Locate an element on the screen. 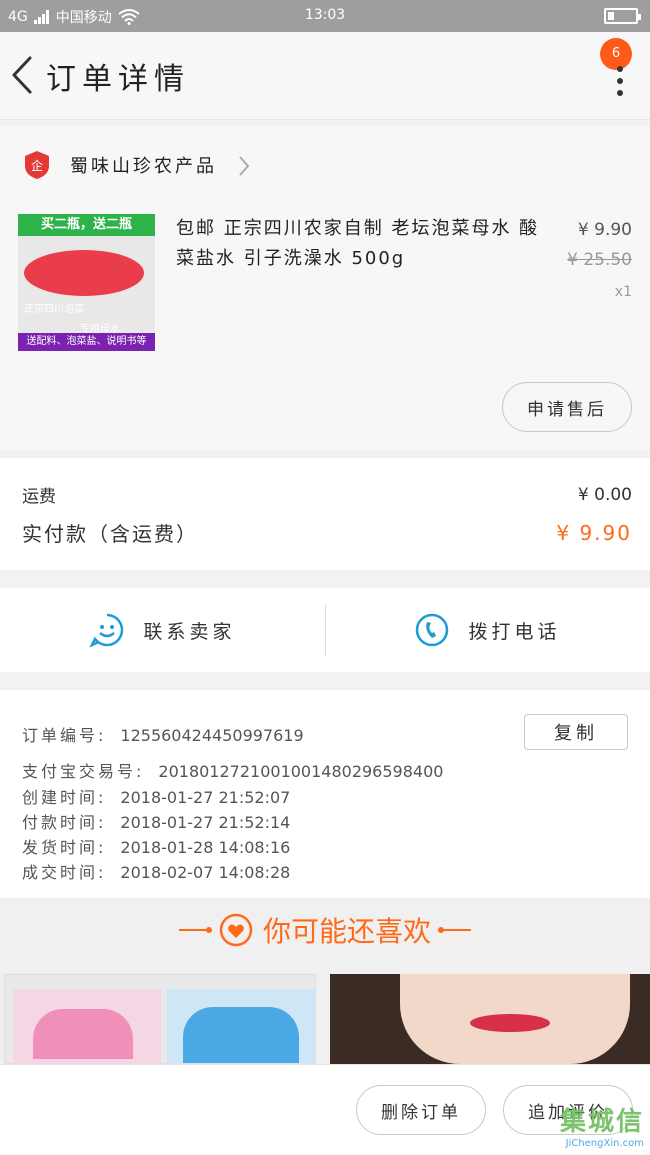 The image size is (650, 1155). call-phone-button: 拨打电话 is located at coordinates (487, 630).